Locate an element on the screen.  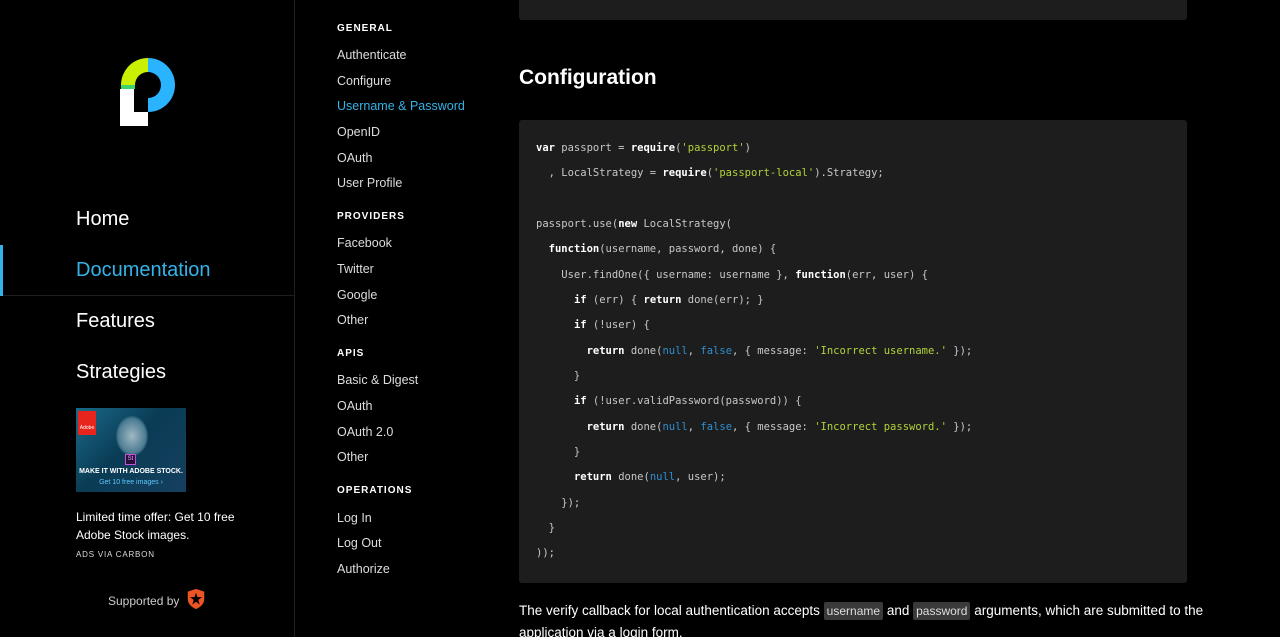
link-oauth2: OAuth 2.0 is located at coordinates (365, 432).